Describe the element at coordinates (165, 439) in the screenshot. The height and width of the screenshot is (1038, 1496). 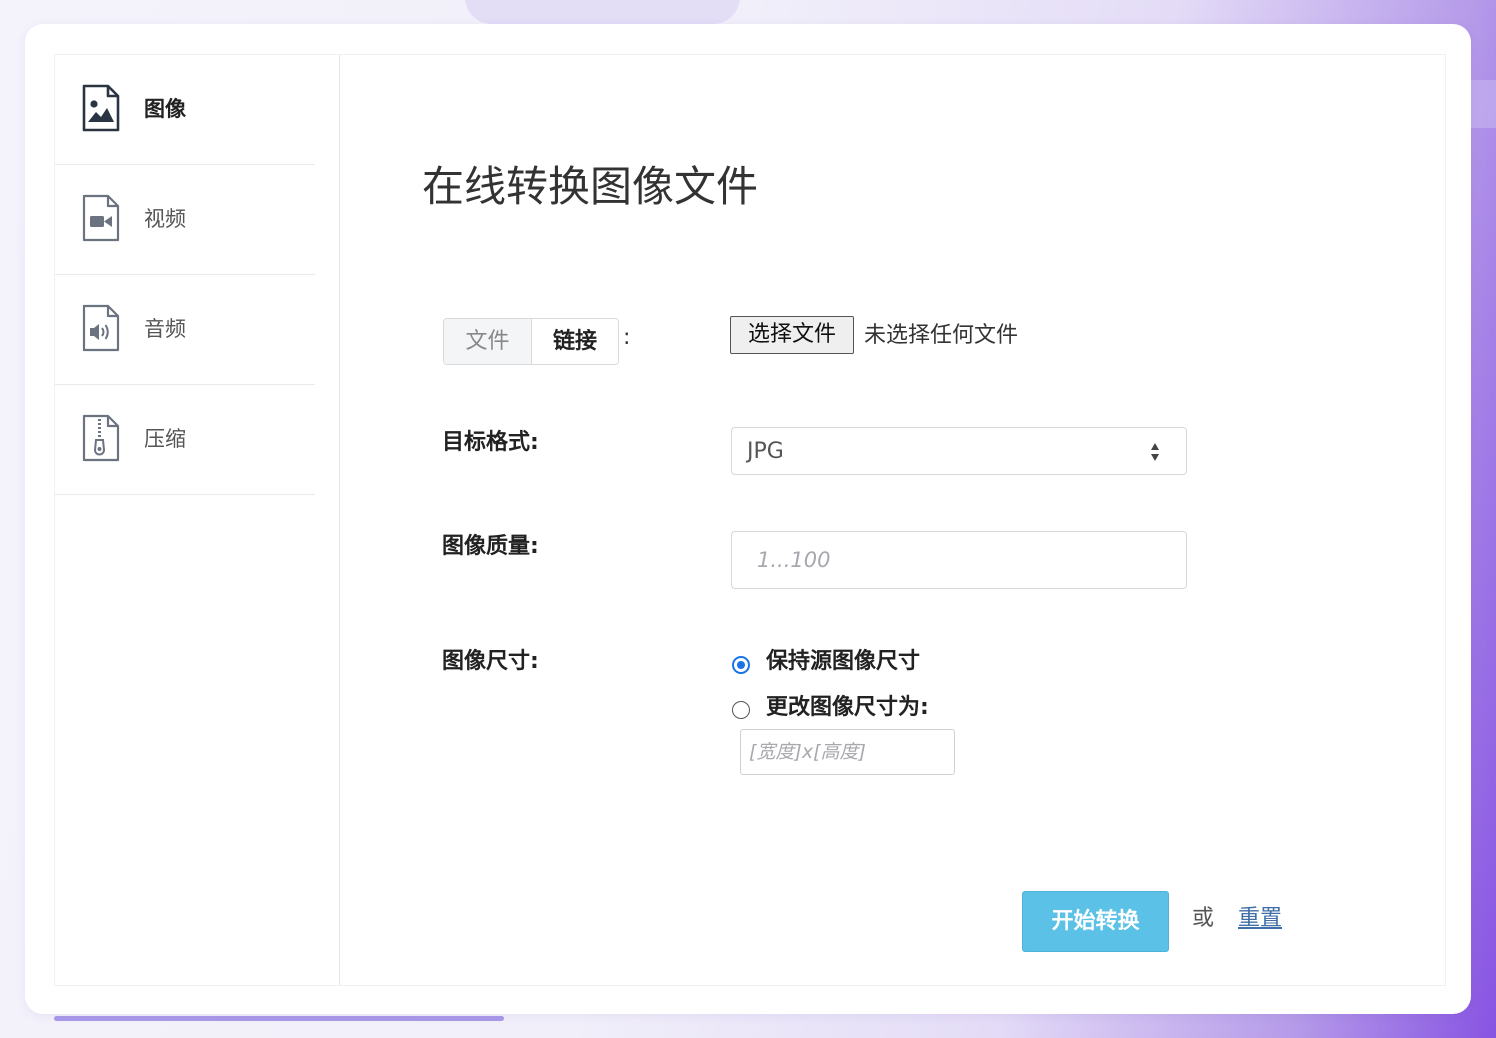
I see `sidebar-item-label: 压缩` at that location.